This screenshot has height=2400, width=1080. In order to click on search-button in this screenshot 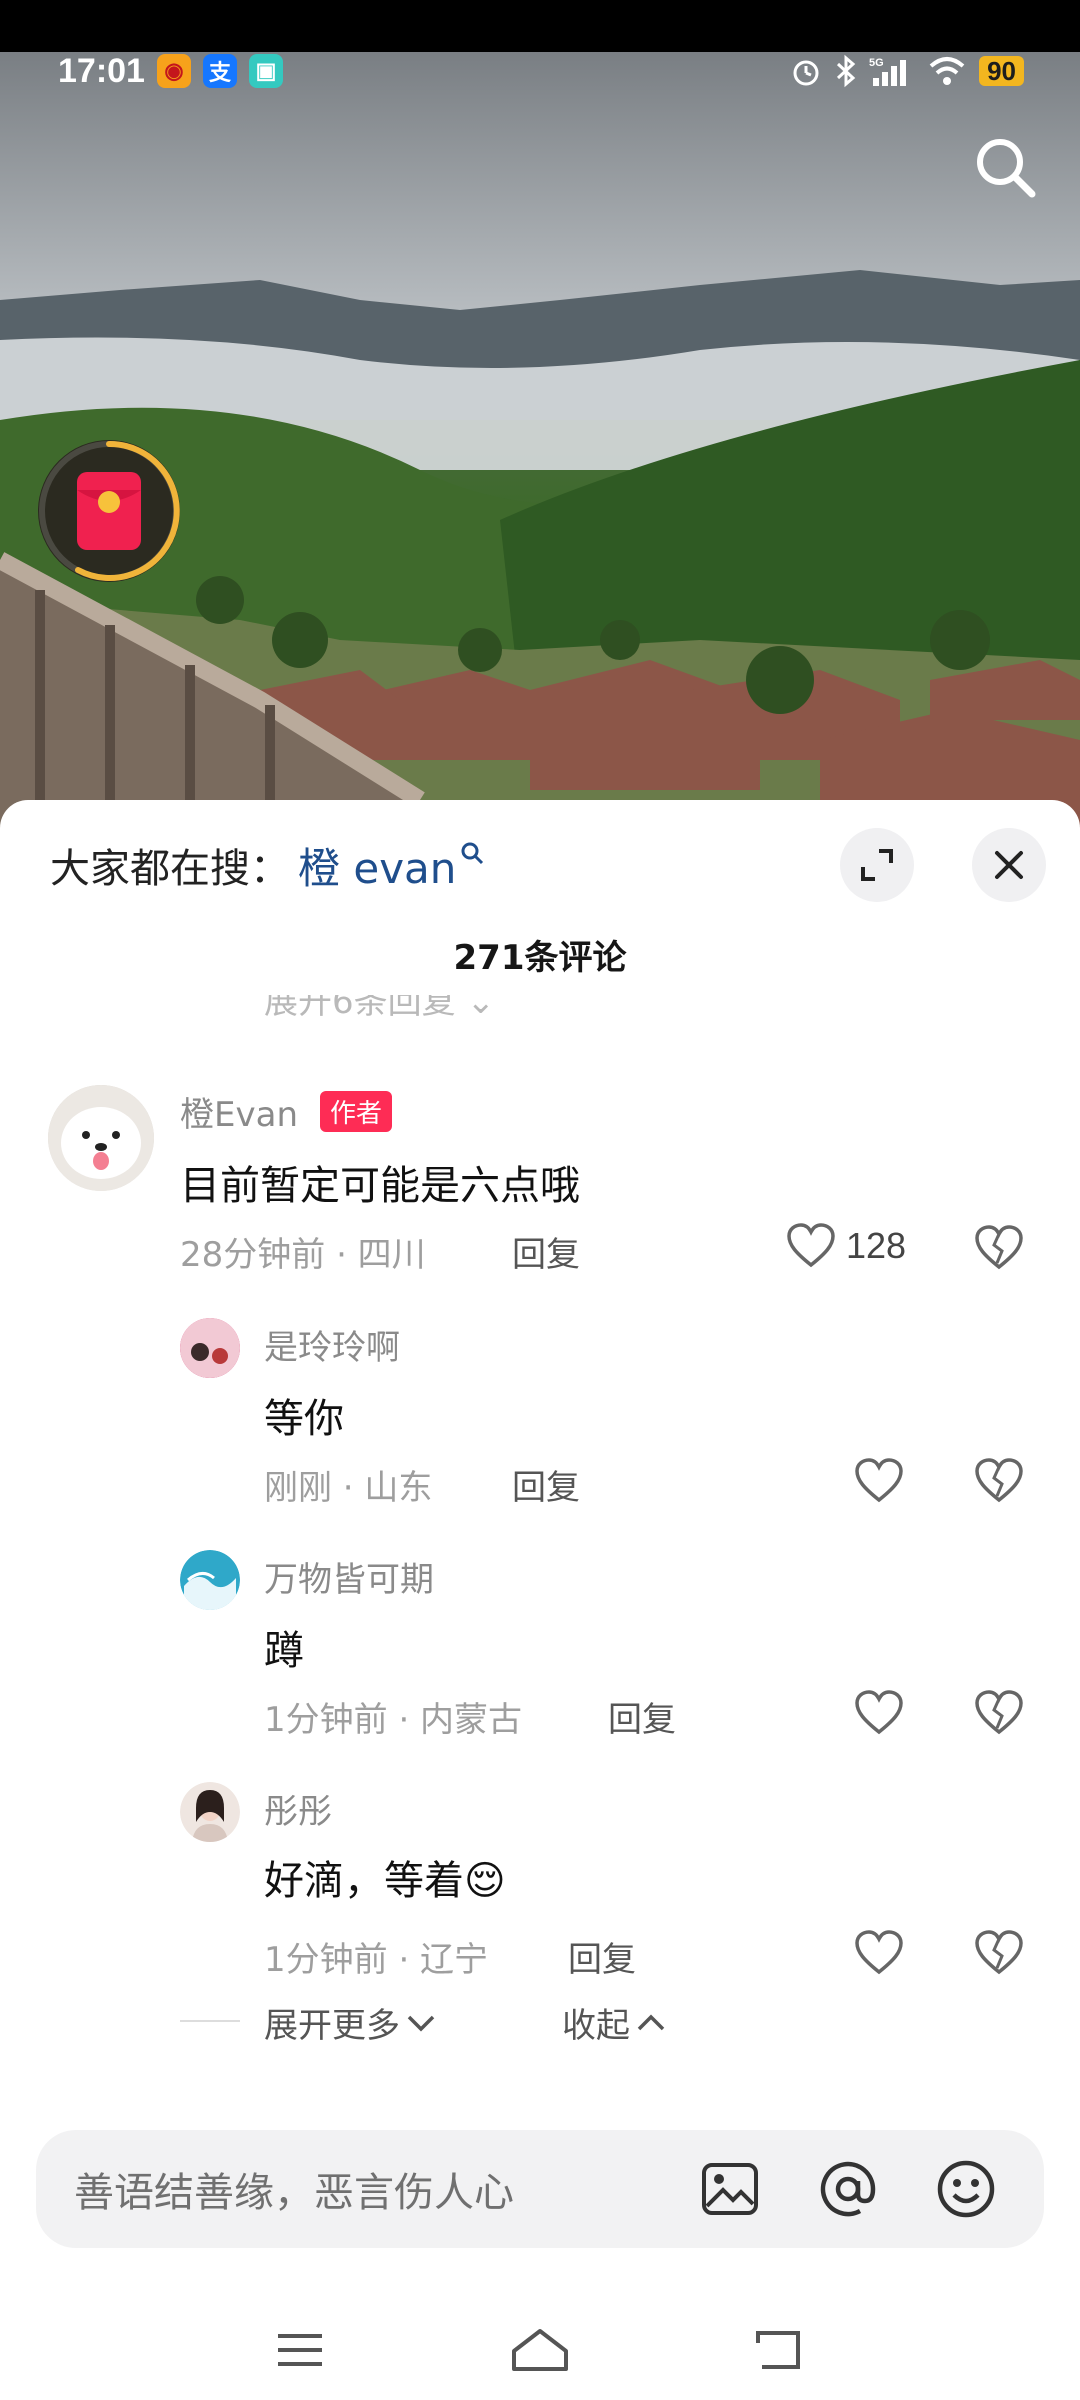, I will do `click(1005, 167)`.